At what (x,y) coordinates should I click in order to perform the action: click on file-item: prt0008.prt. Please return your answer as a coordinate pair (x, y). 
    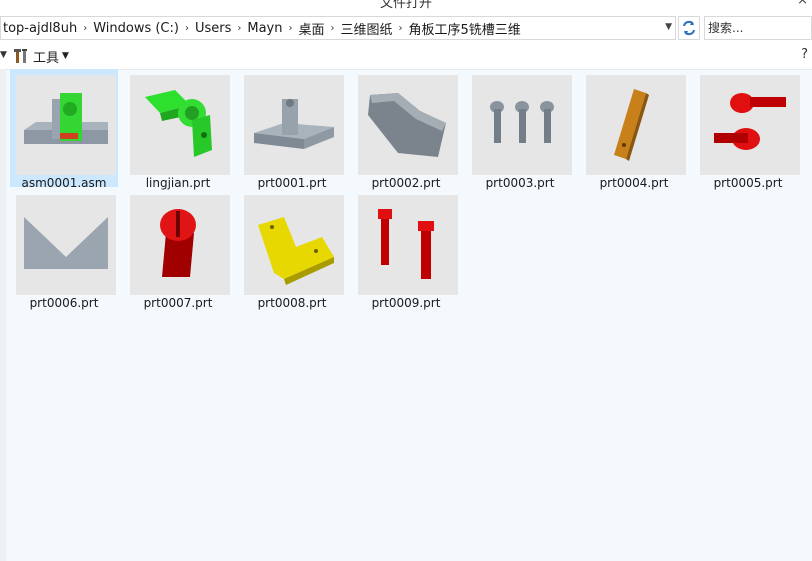
    Looking at the image, I should click on (292, 249).